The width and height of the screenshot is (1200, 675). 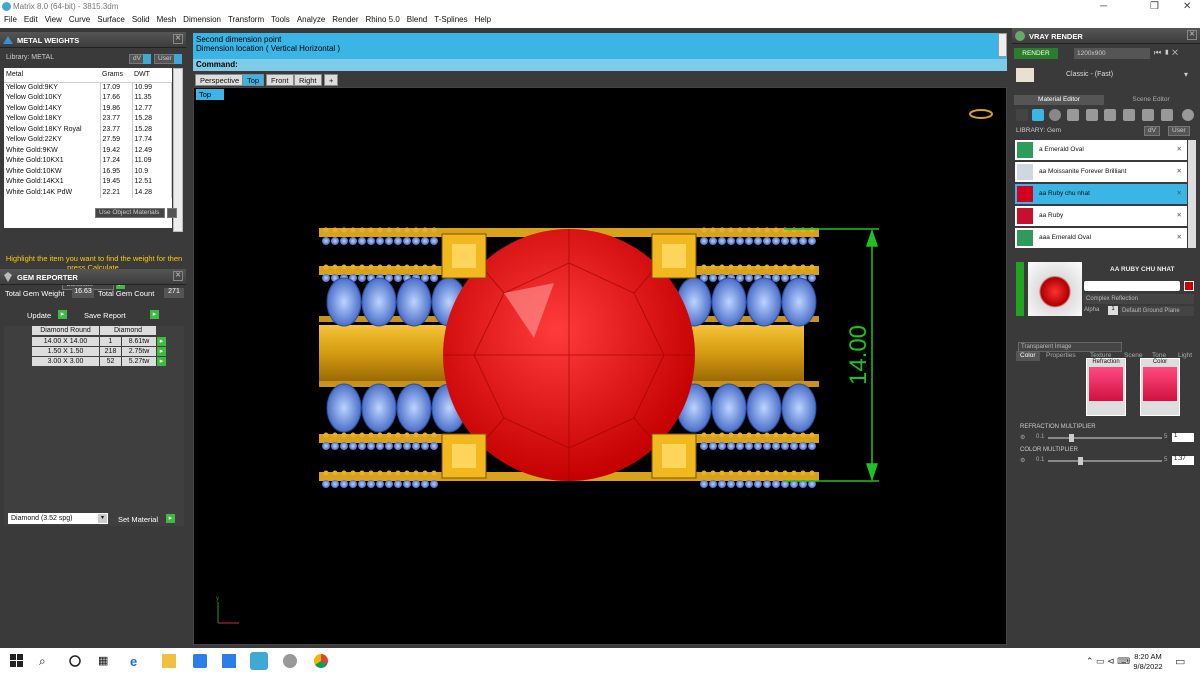 I want to click on material-delete-icon, so click(x=1189, y=286).